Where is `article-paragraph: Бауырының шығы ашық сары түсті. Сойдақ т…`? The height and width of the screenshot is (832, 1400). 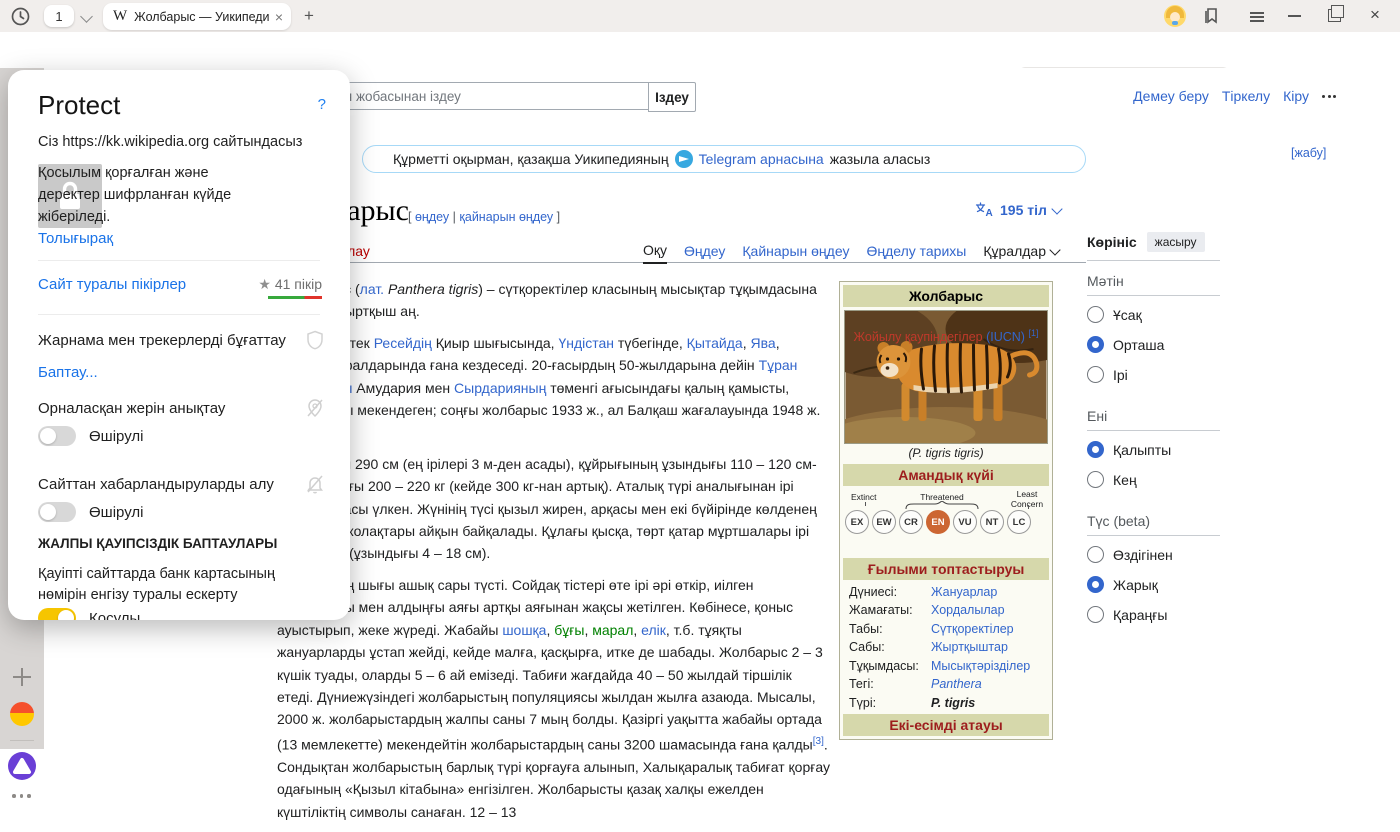
article-paragraph: Бауырының шығы ашық сары түсті. Сойдақ т… is located at coordinates (553, 698).